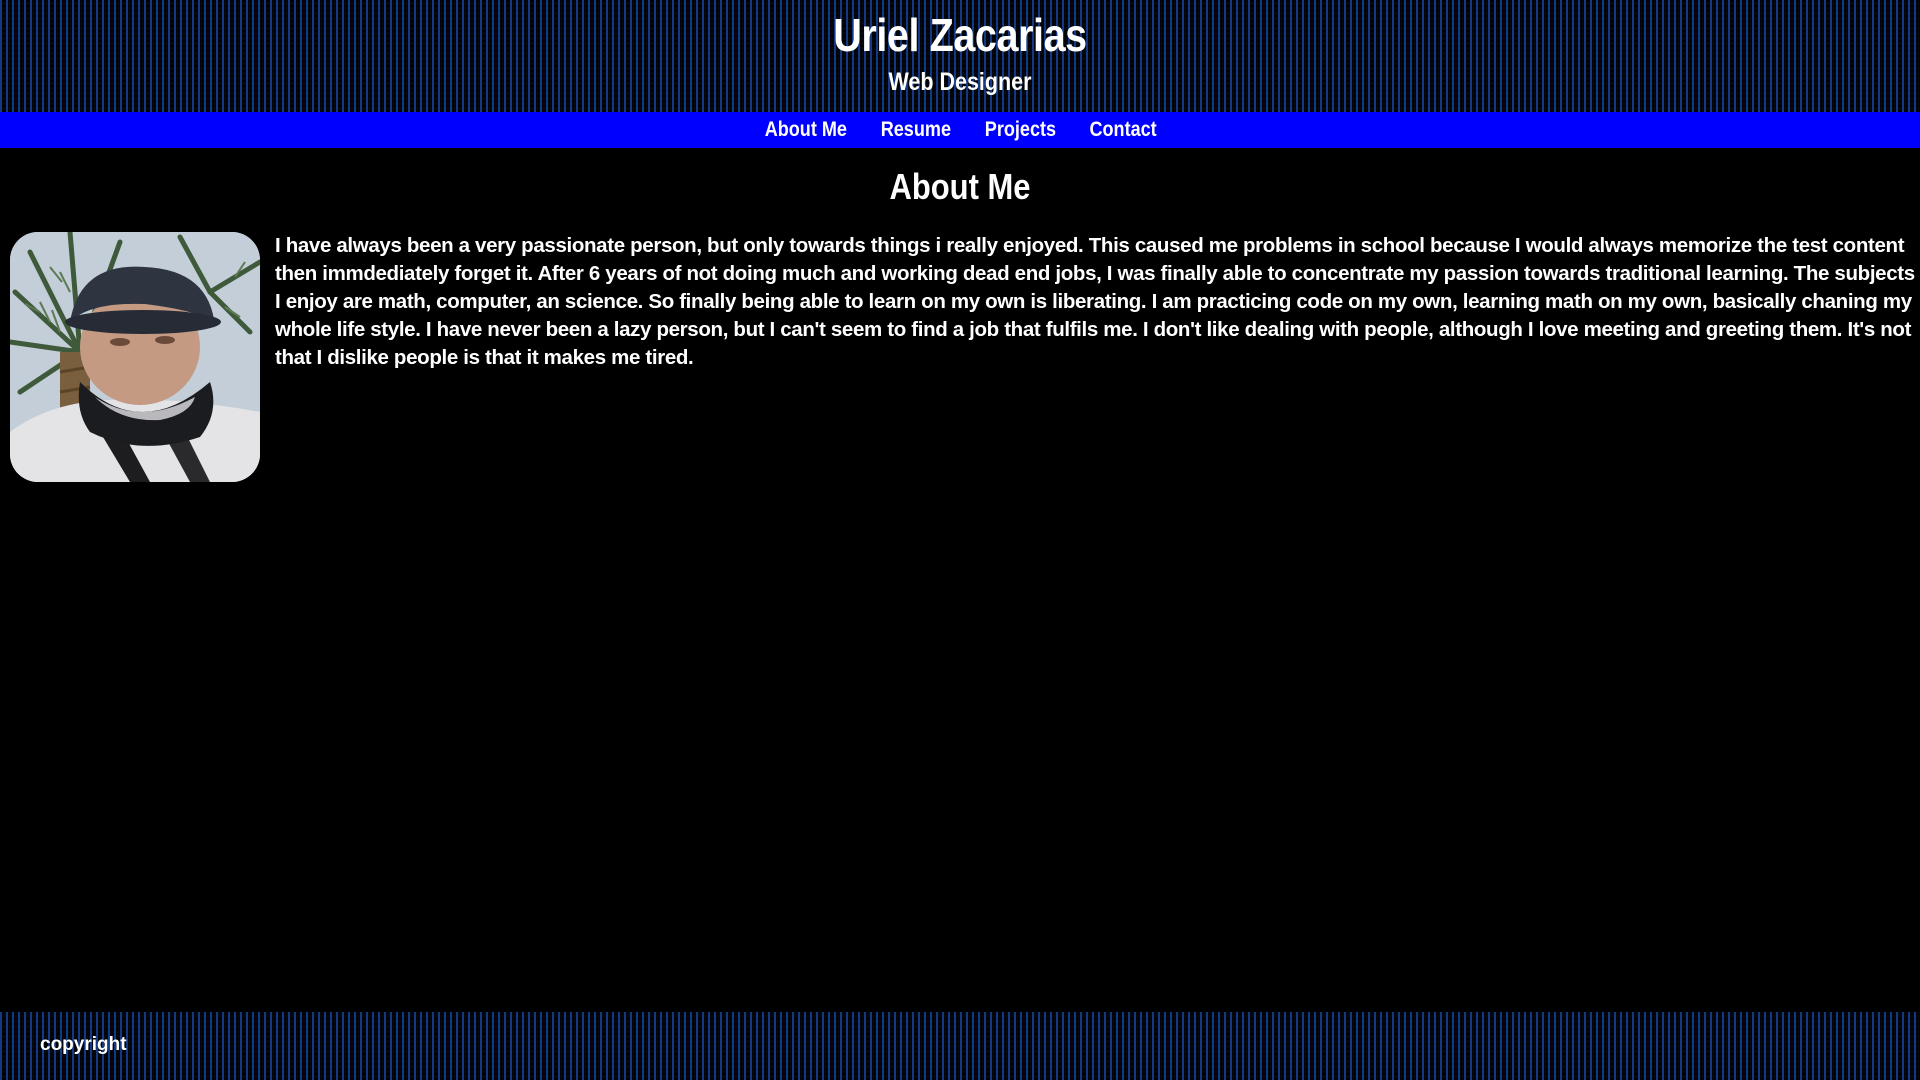  Describe the element at coordinates (1123, 130) in the screenshot. I see `nav-link-contact: Contact` at that location.